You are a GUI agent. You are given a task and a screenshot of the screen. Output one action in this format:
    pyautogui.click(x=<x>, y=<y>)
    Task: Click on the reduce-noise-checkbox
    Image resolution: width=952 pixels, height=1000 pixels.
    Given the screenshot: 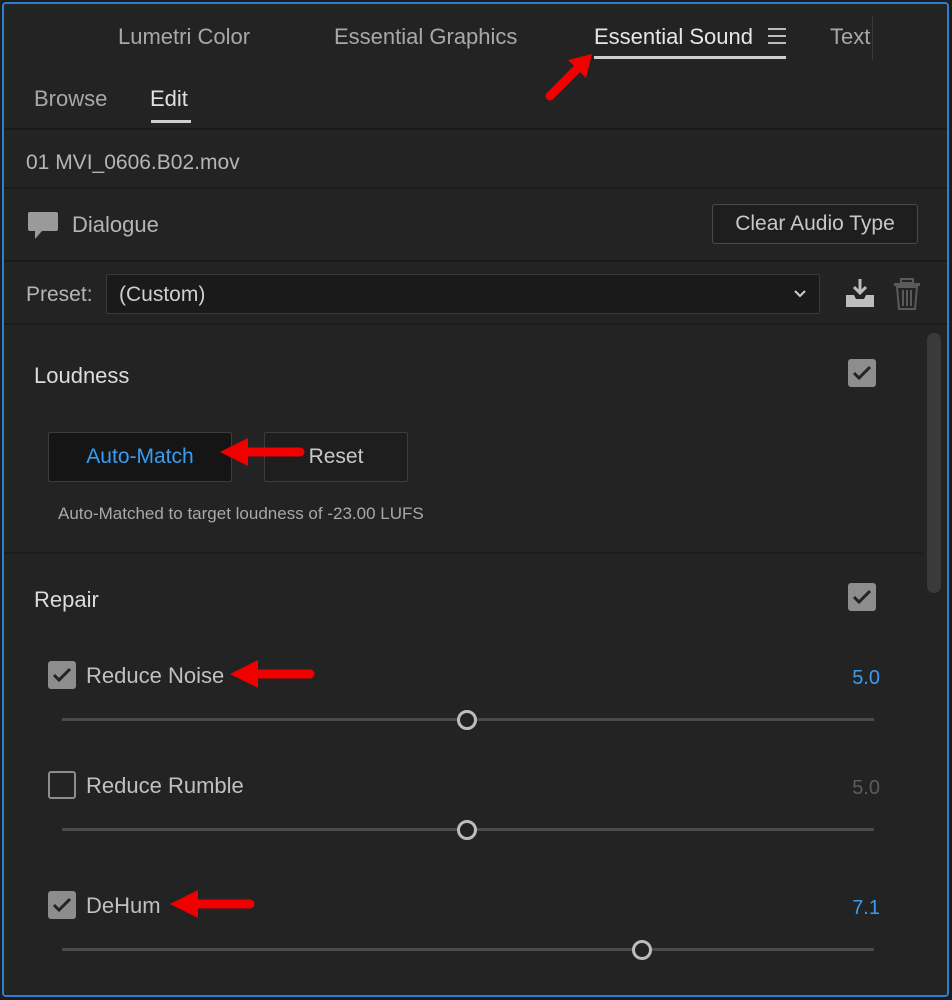 What is the action you would take?
    pyautogui.click(x=62, y=675)
    